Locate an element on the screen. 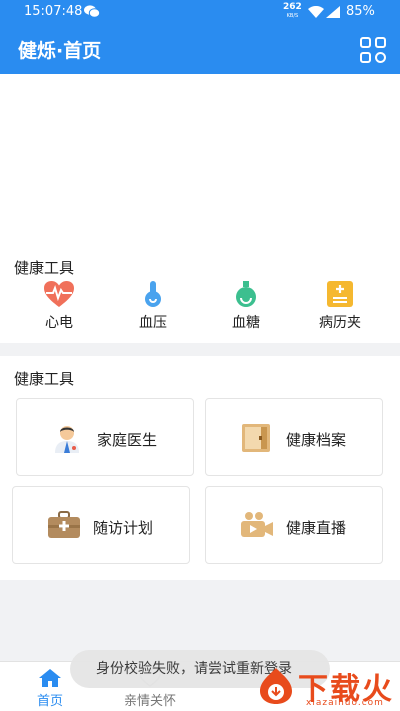 Image resolution: width=400 pixels, height=711 pixels. family-doctor-card: 家庭医生 is located at coordinates (105, 437).